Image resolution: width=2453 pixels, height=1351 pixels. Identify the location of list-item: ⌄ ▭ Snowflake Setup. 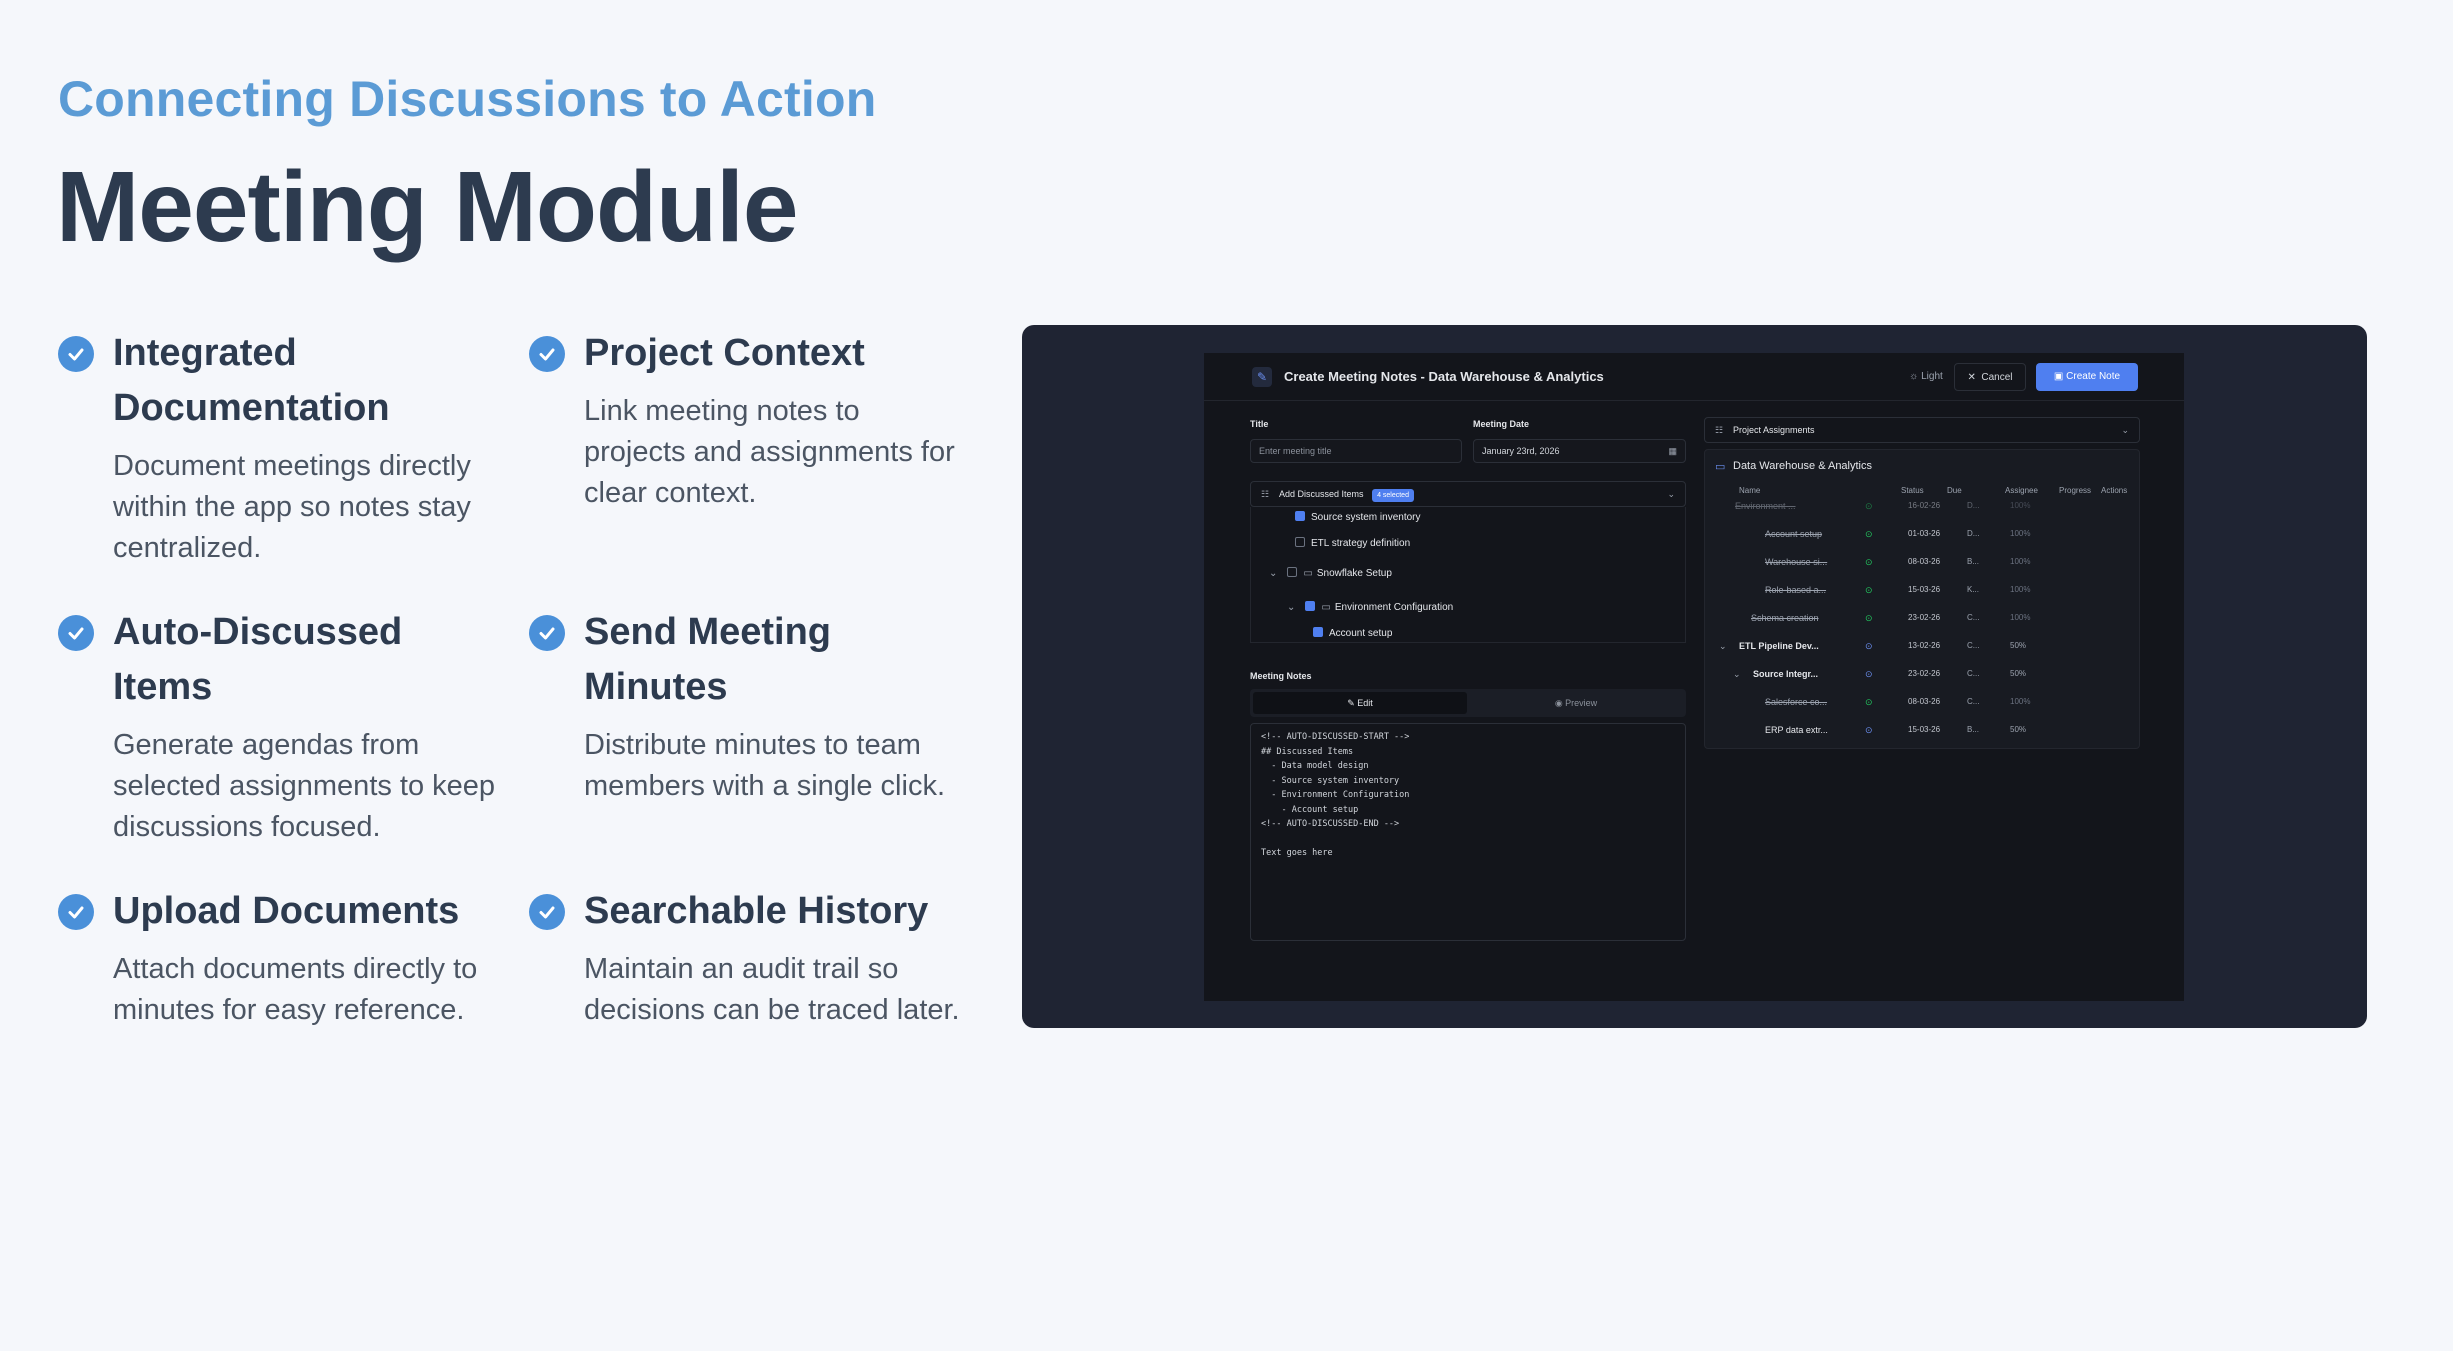
(1330, 574).